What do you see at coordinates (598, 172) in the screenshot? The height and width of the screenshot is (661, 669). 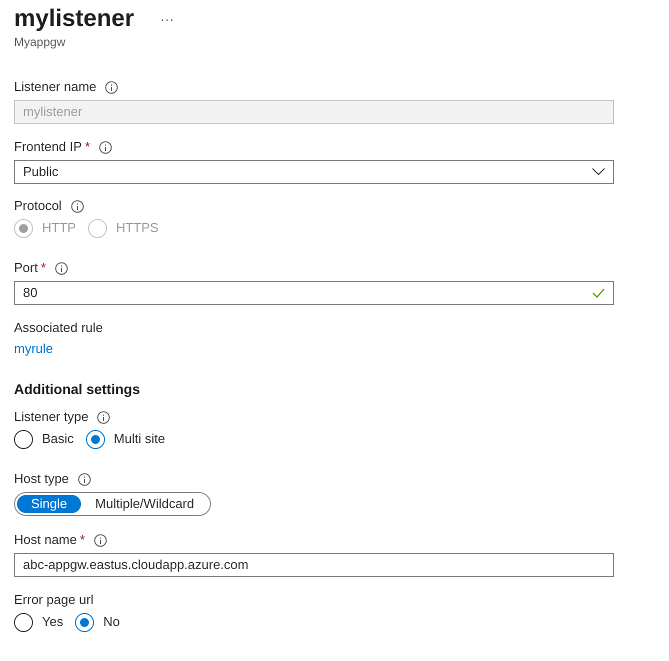 I see `chevron-down-icon` at bounding box center [598, 172].